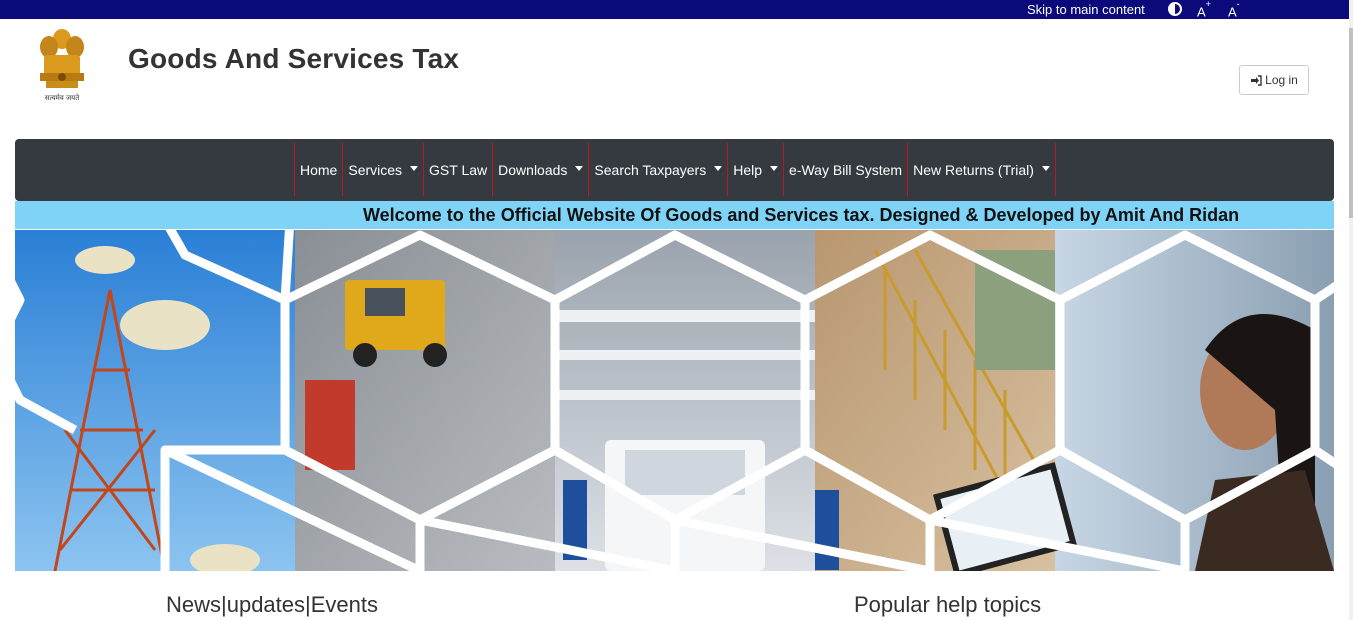 Image resolution: width=1353 pixels, height=620 pixels. I want to click on nav-item-downloads: Downloads, so click(540, 169).